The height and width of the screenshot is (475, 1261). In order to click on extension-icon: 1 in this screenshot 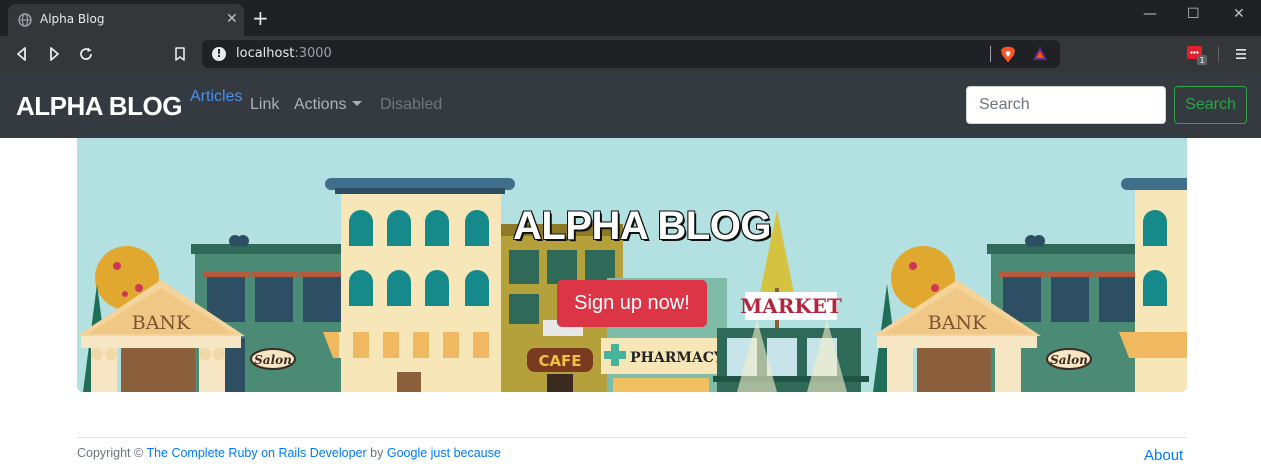, I will do `click(1197, 55)`.